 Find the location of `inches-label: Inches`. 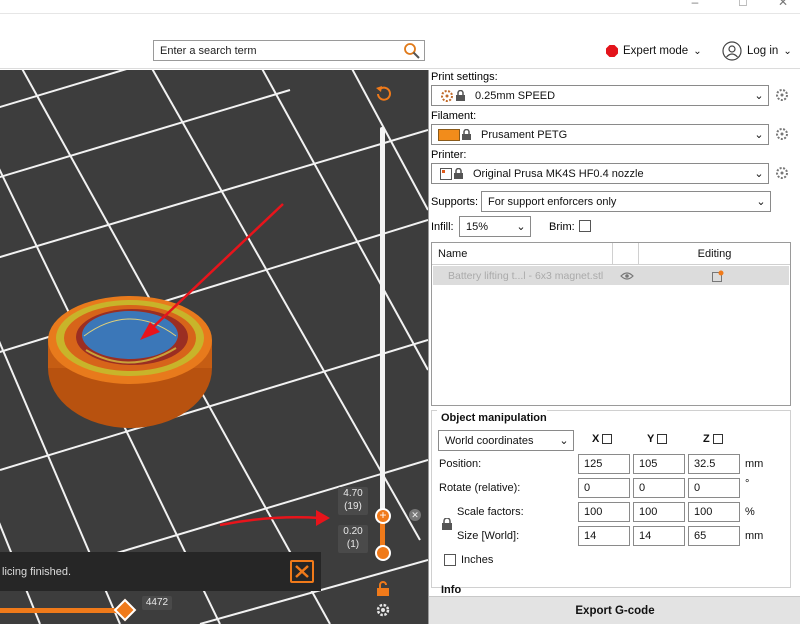

inches-label: Inches is located at coordinates (477, 560).